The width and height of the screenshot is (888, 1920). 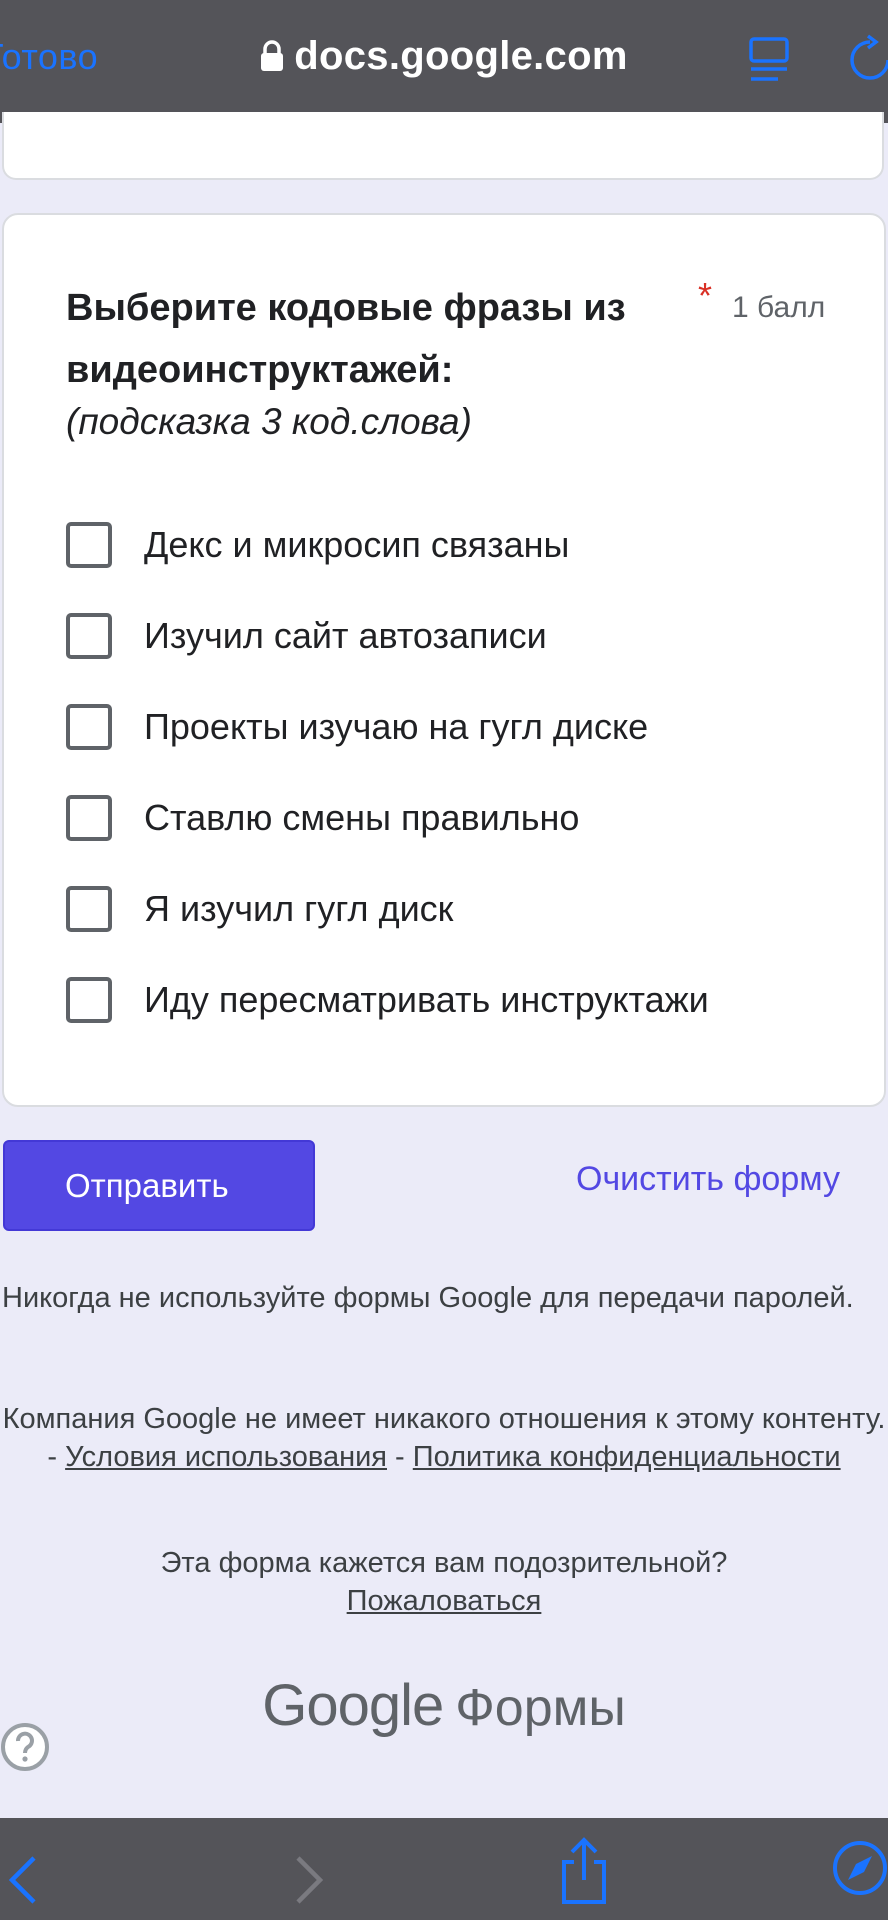 I want to click on checkbox-option: Иду пересматривать инструктажи, so click(x=387, y=1000).